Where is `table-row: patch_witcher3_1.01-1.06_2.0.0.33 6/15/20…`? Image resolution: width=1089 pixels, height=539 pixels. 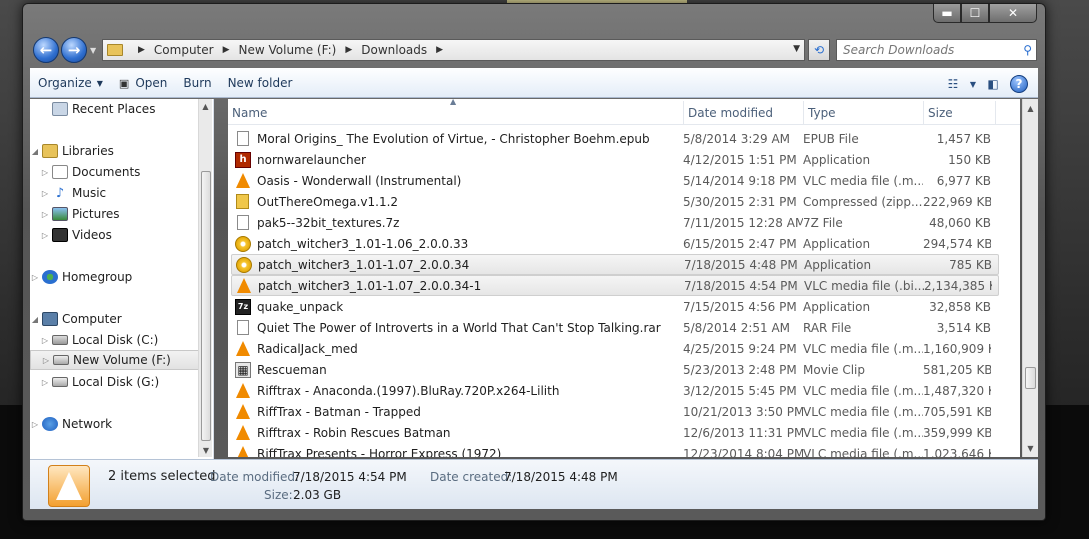
table-row: patch_witcher3_1.01-1.06_2.0.0.33 6/15/20… is located at coordinates (615, 243).